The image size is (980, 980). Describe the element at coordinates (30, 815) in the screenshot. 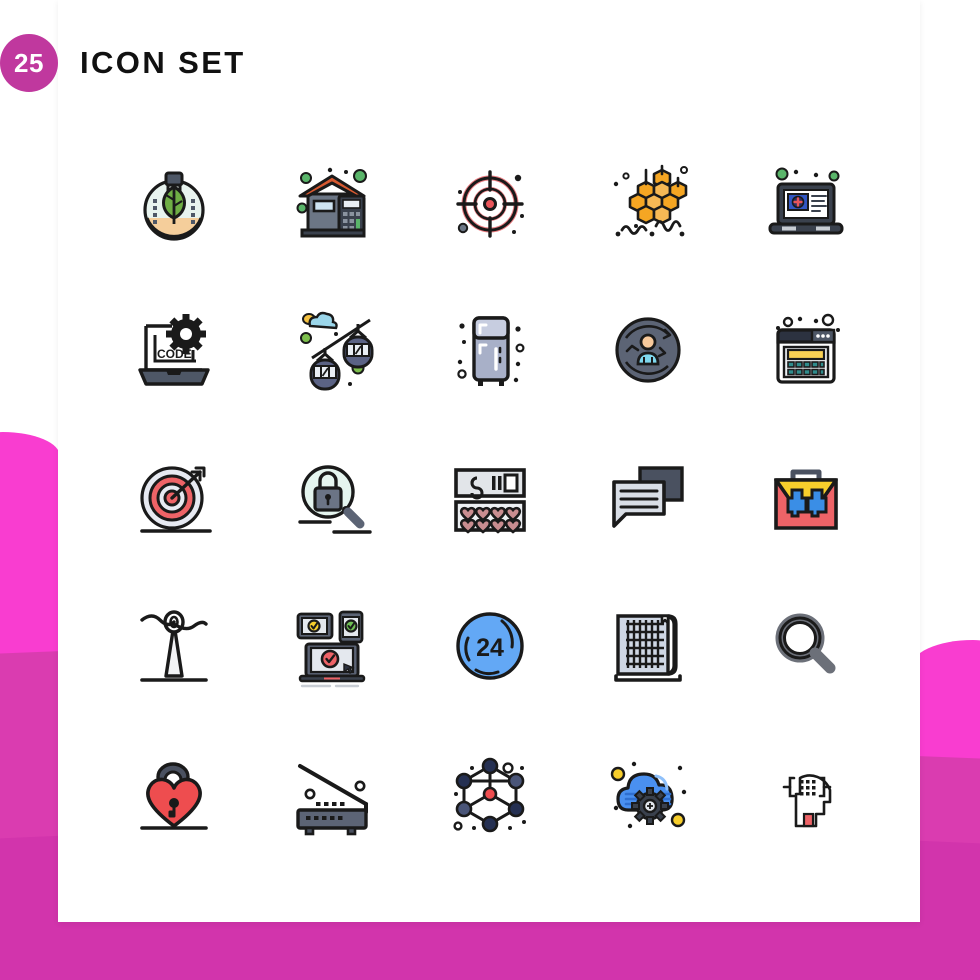

I see `decor-shape-left-mid` at that location.